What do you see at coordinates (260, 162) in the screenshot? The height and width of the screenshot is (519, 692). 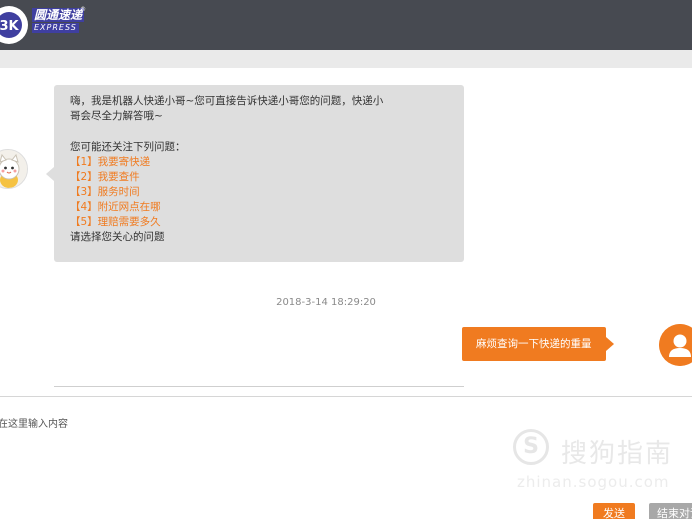 I see `faq-link-send-parcel: 【1】我要寄快递` at bounding box center [260, 162].